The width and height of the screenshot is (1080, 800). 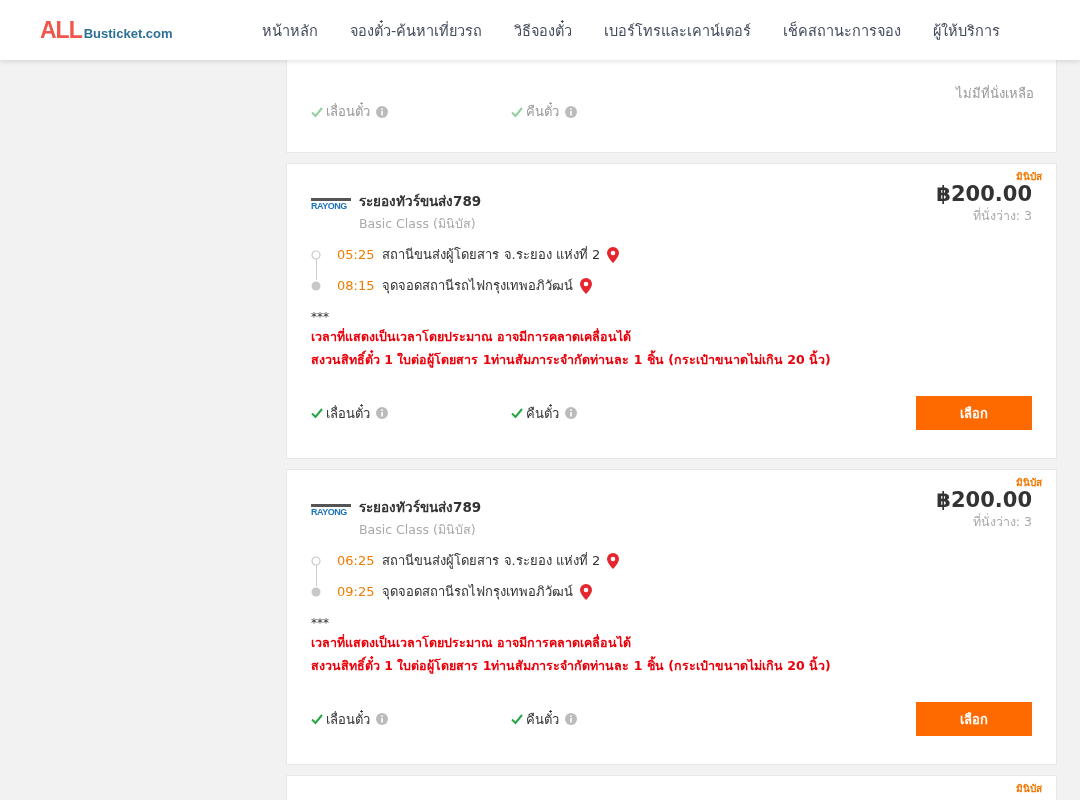 What do you see at coordinates (150, 30) in the screenshot?
I see `site-logo: ALLBusticket.com` at bounding box center [150, 30].